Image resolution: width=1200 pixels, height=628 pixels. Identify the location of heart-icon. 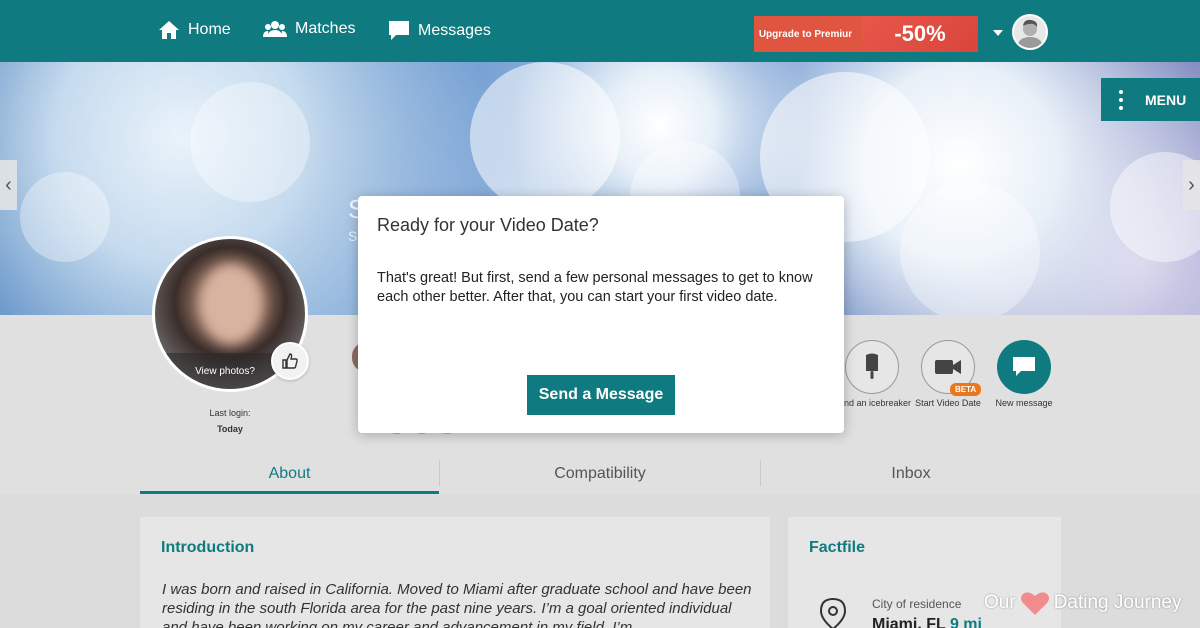
(1034, 603).